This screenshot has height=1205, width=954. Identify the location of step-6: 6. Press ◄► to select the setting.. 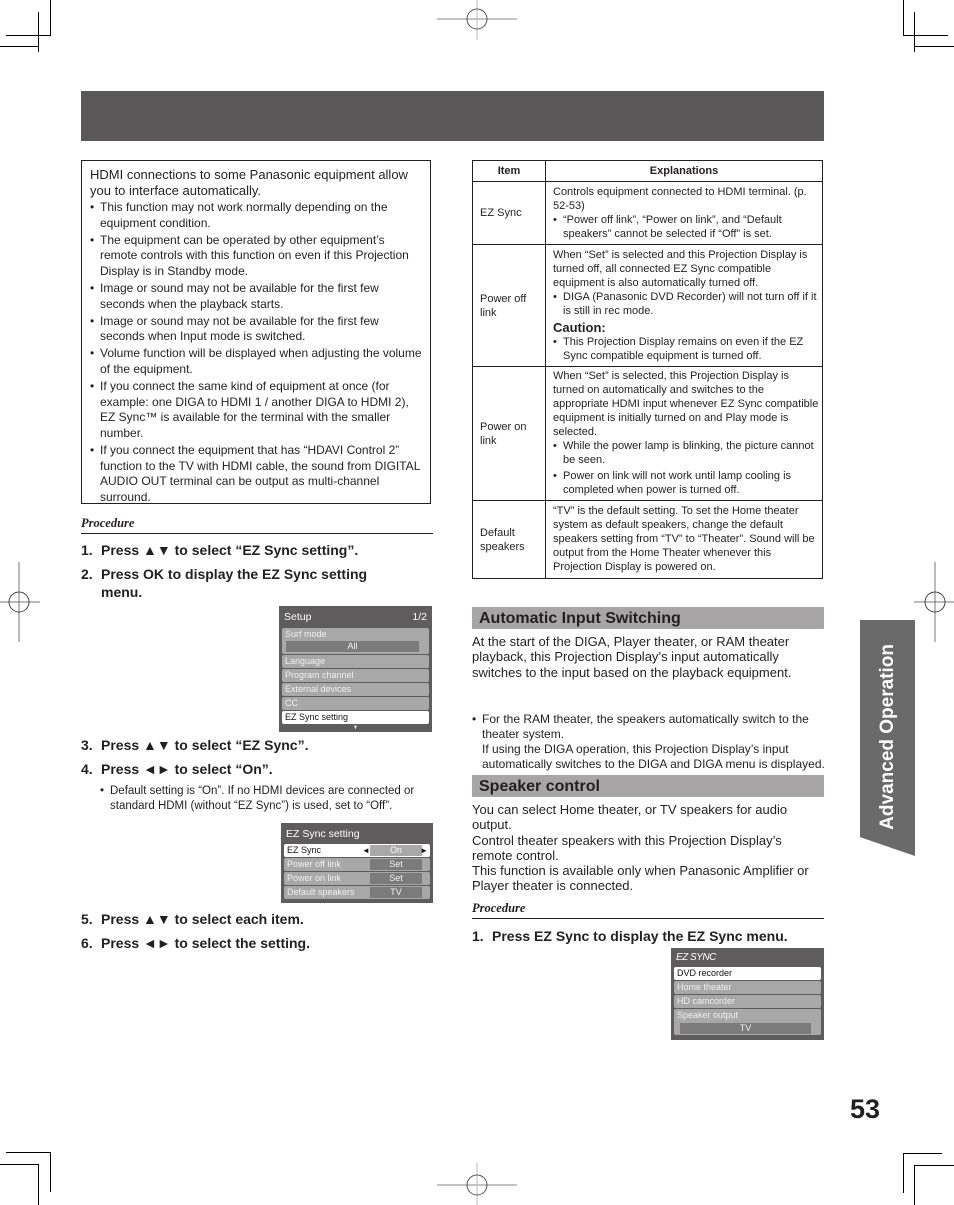
(257, 943).